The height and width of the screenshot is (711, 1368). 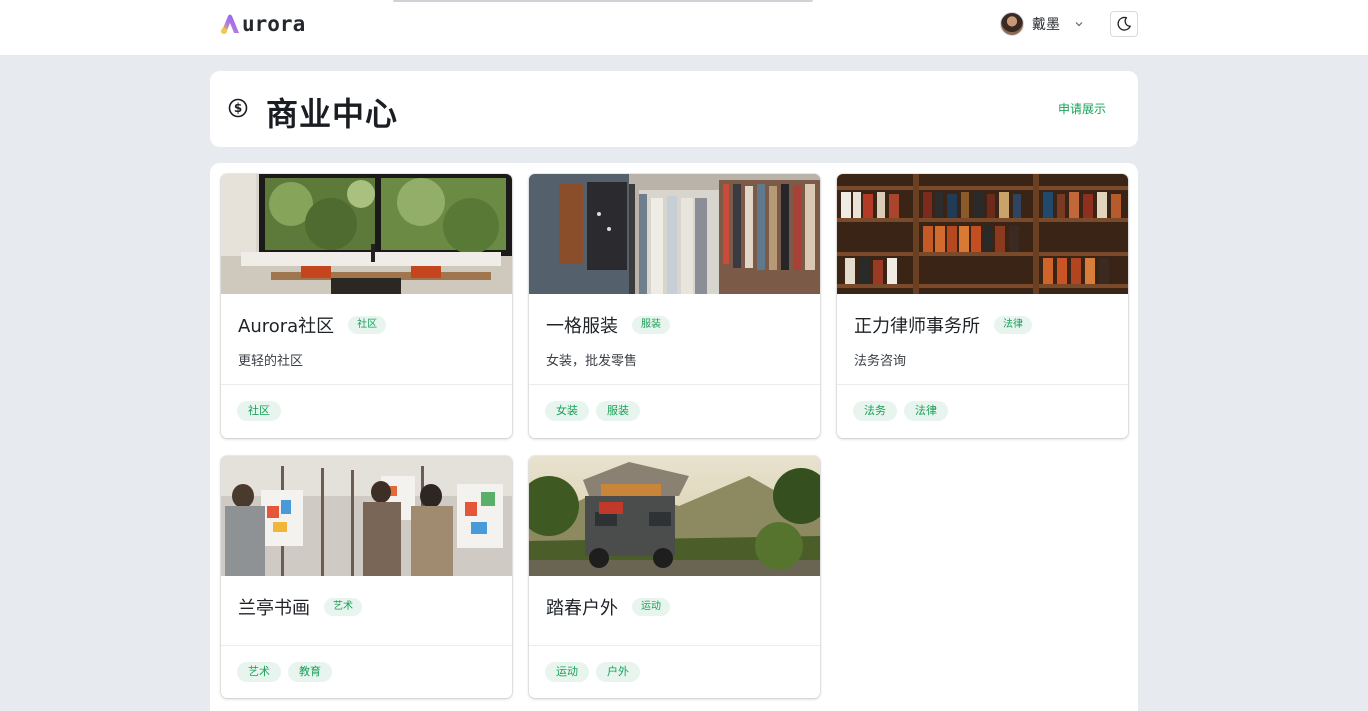 I want to click on dollar-circle-icon: $, so click(x=238, y=108).